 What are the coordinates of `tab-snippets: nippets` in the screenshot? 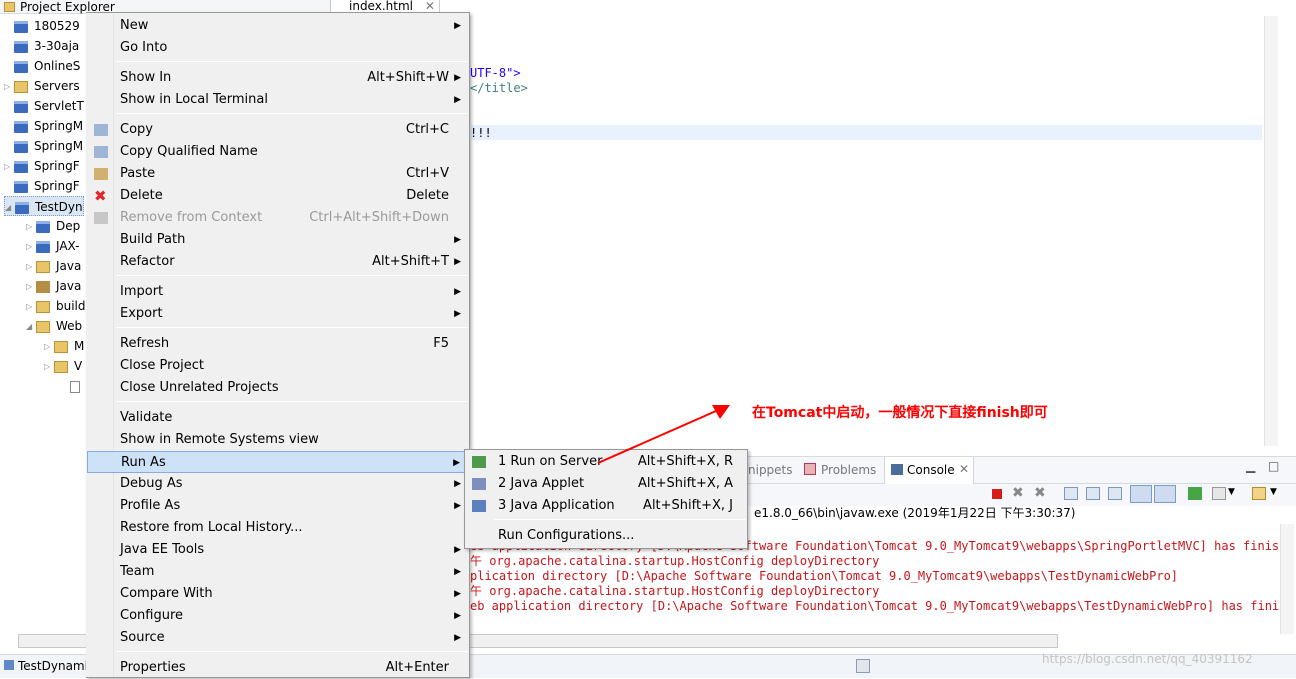 It's located at (770, 470).